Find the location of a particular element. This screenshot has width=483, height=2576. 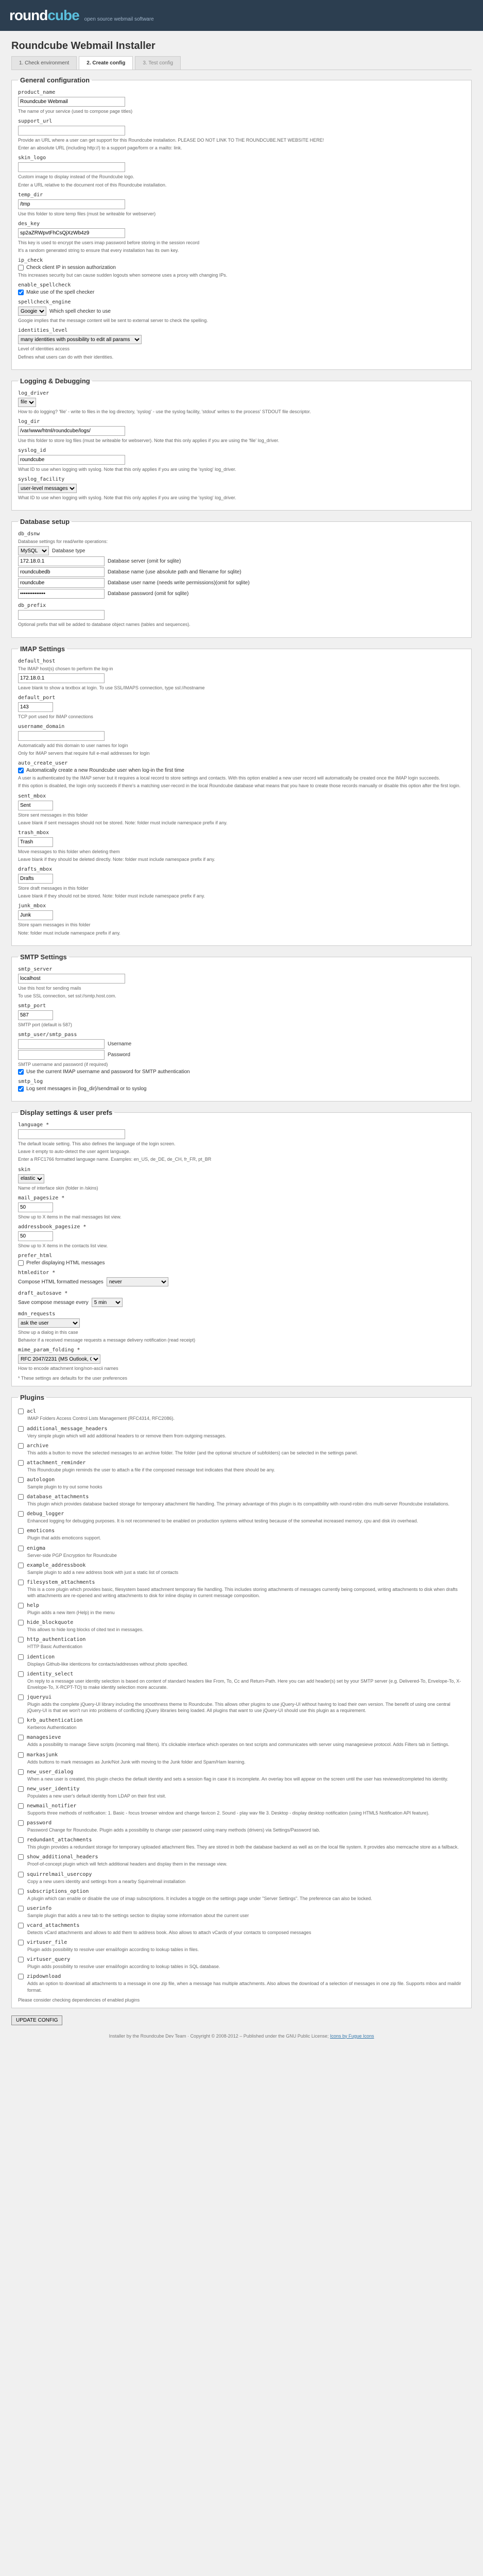

product-name-input is located at coordinates (72, 102).